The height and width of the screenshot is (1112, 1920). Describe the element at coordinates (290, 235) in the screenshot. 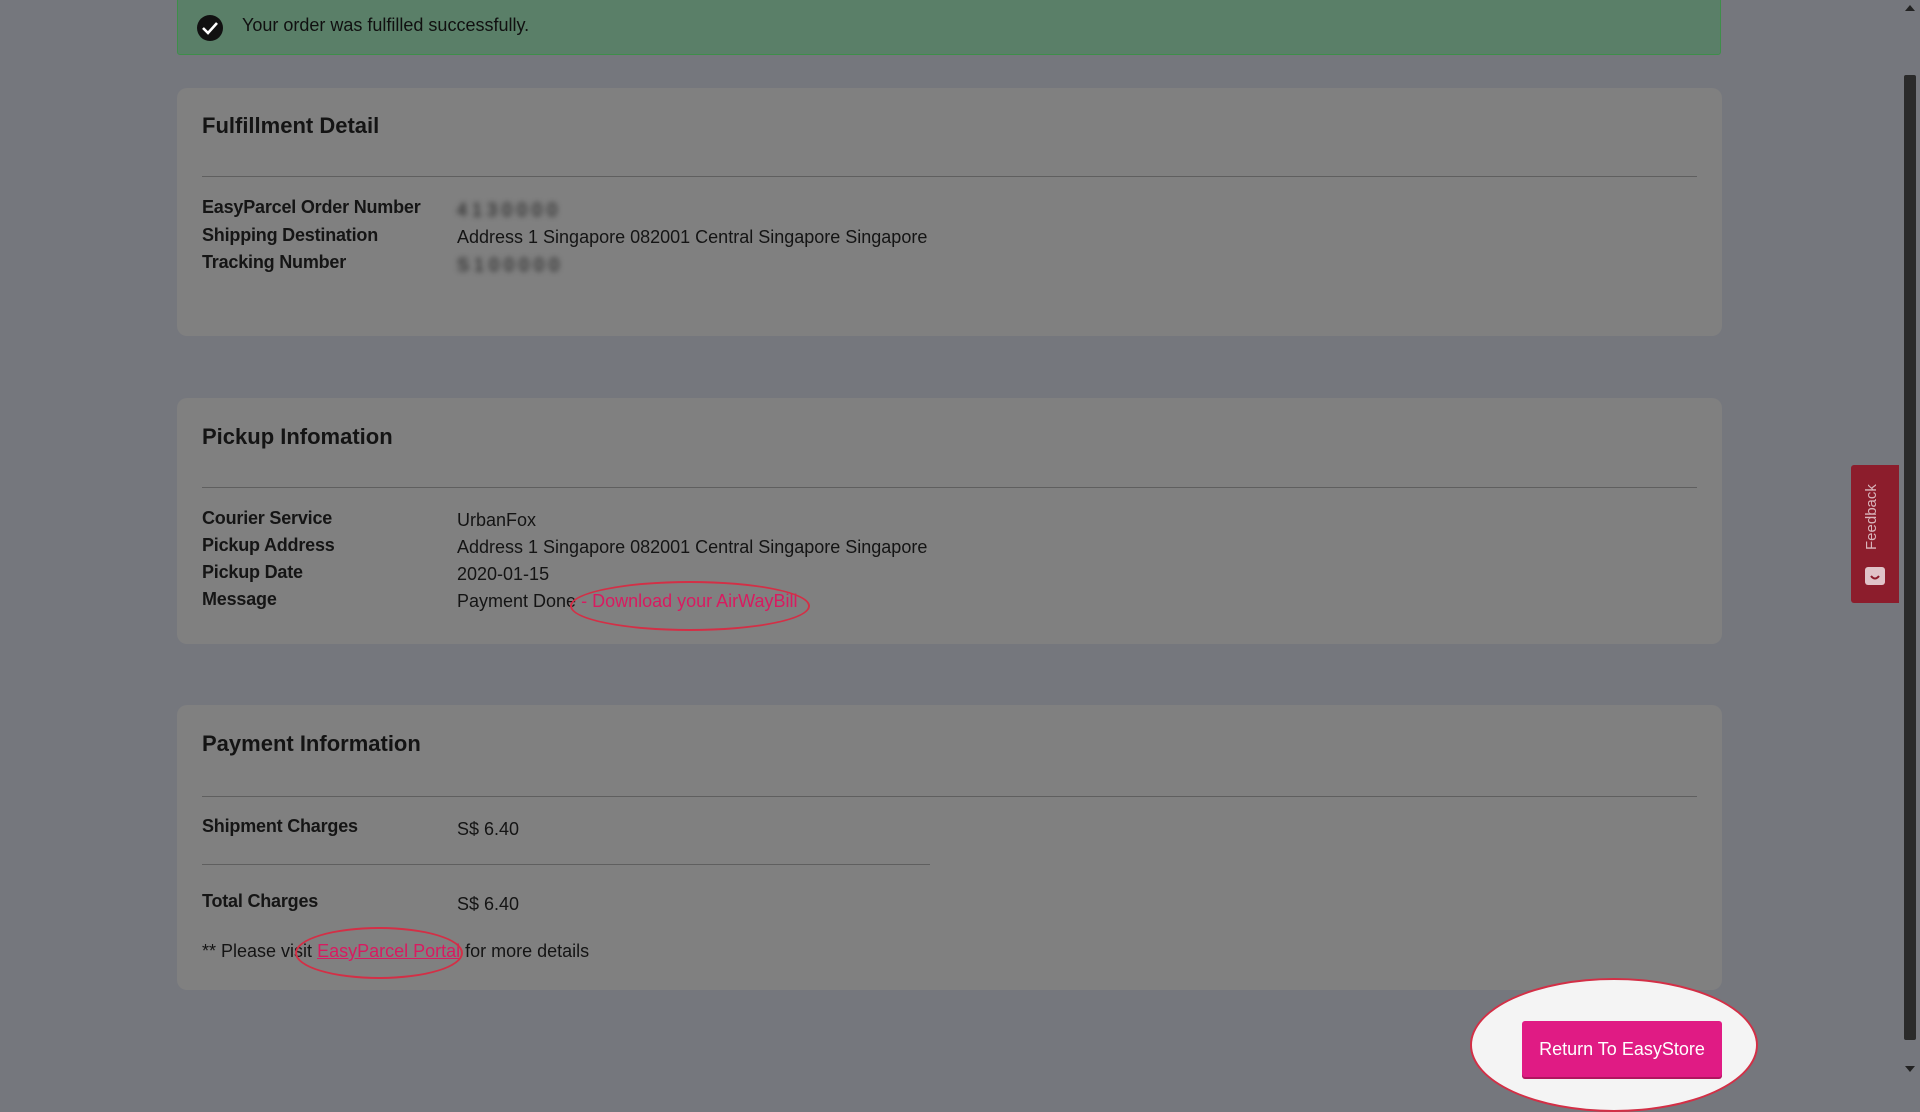

I see `shipping-destination-label: Shipping Destination` at that location.